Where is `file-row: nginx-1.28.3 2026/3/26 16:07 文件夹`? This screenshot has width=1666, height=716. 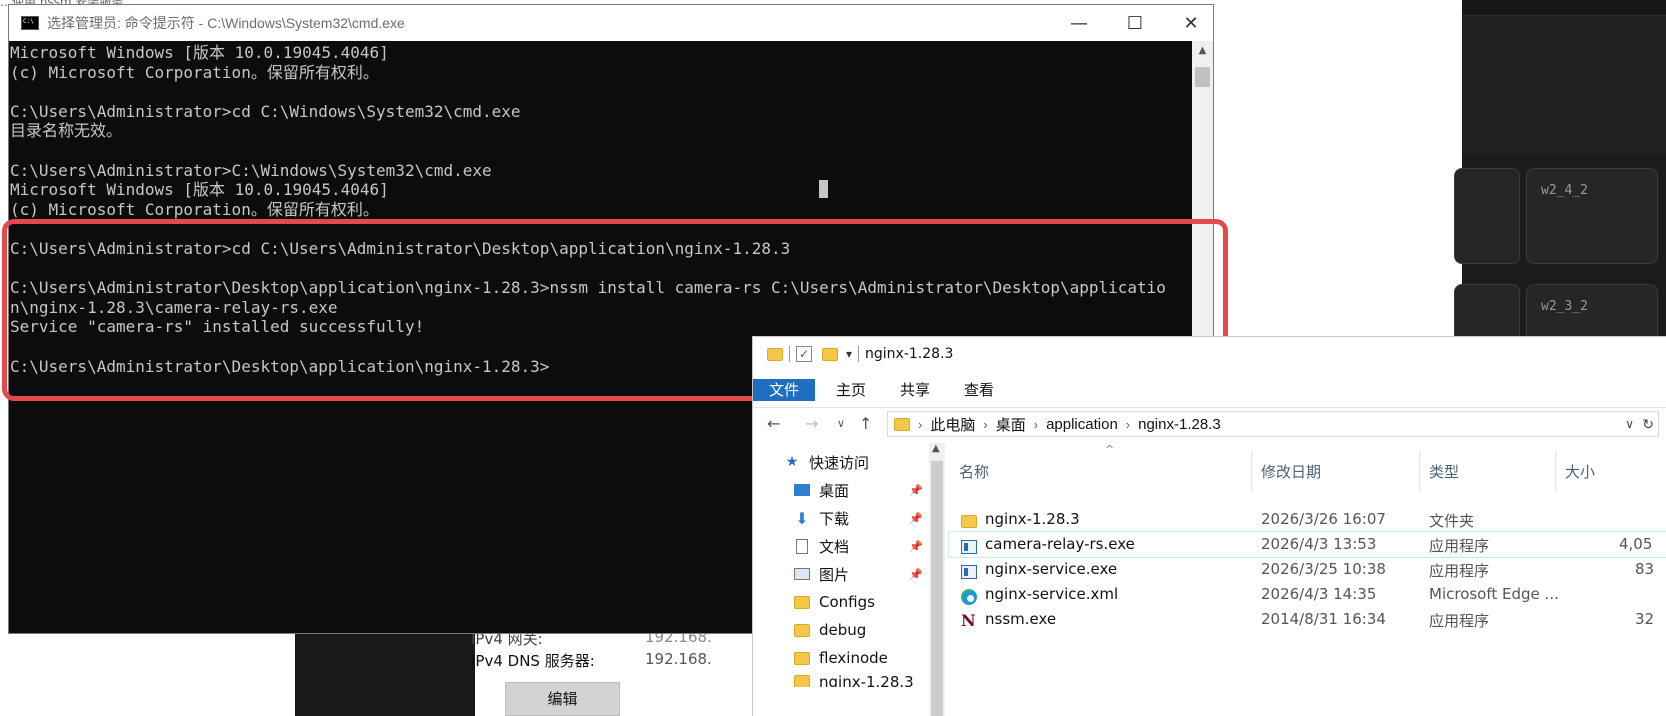 file-row: nginx-1.28.3 2026/3/26 16:07 文件夹 is located at coordinates (1307, 519).